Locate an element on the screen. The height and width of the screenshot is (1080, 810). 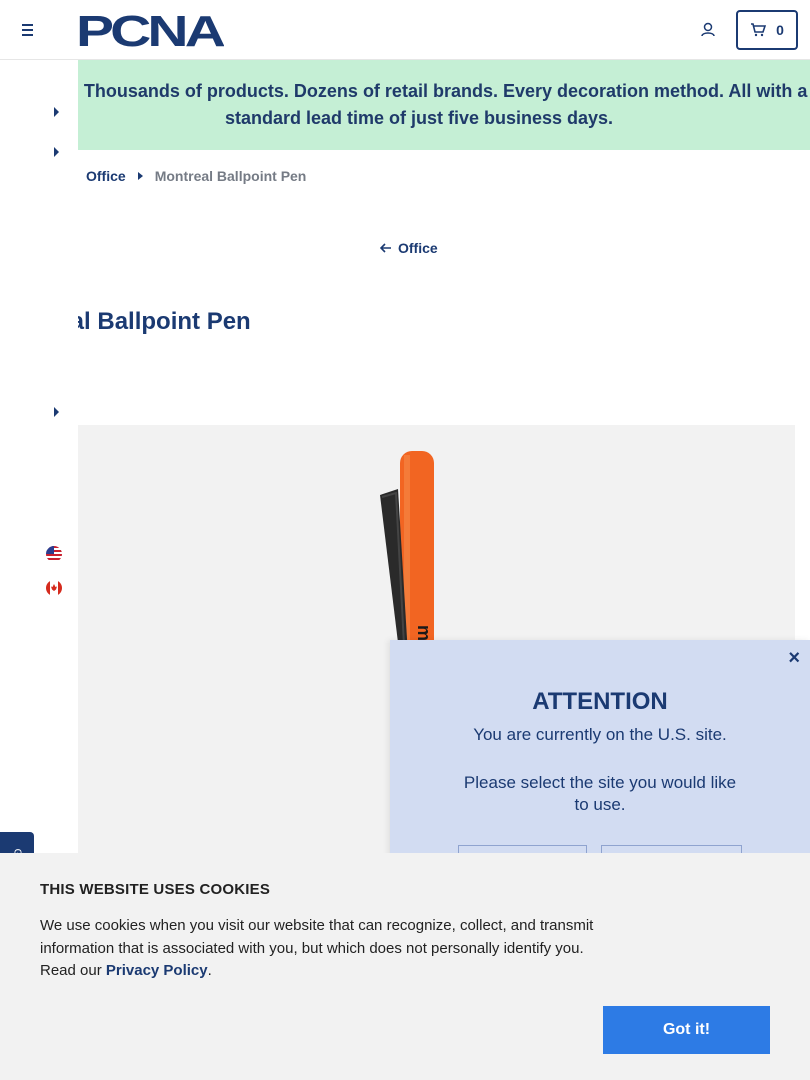
accept-cookies-button: Got it! is located at coordinates (686, 1030).